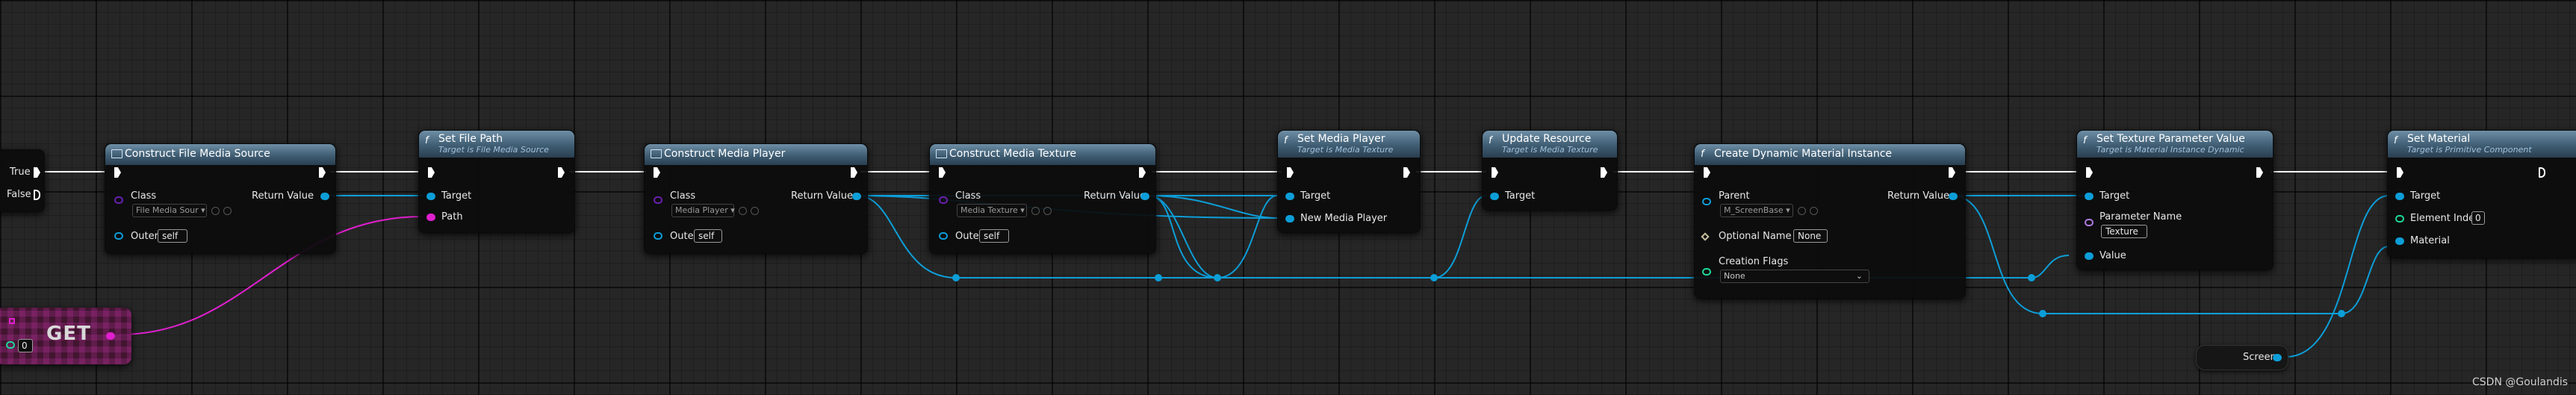 Image resolution: width=2576 pixels, height=395 pixels. I want to click on class-dropdown: Media Player ▾, so click(703, 211).